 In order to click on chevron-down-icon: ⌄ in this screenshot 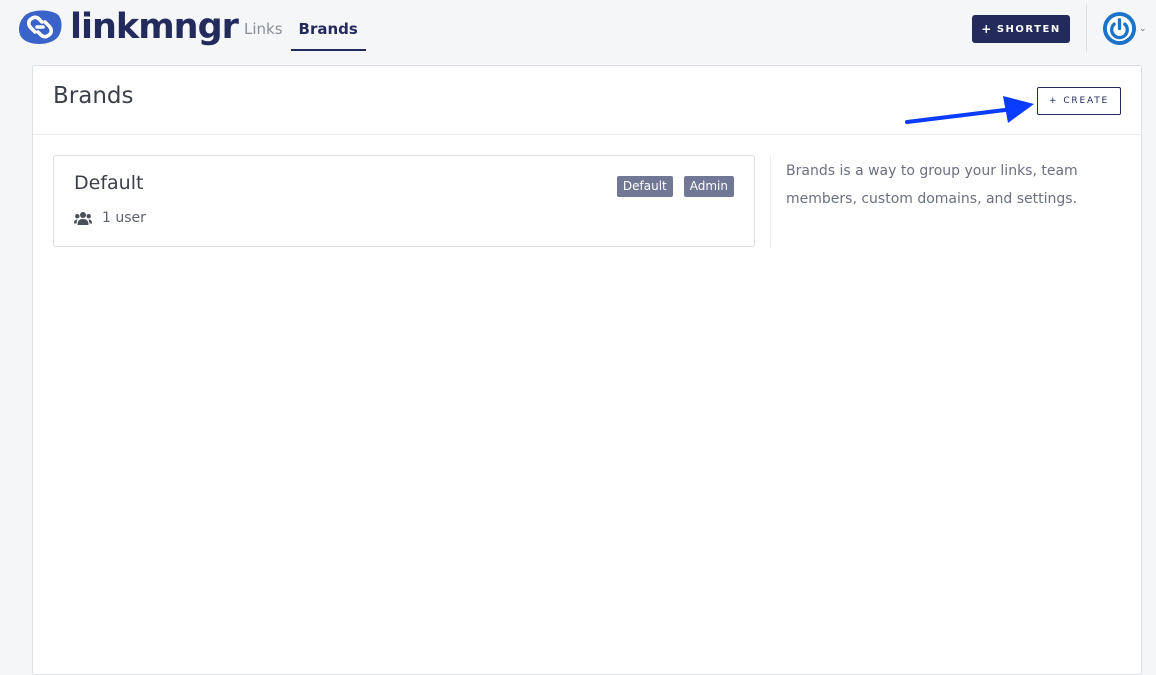, I will do `click(1143, 28)`.